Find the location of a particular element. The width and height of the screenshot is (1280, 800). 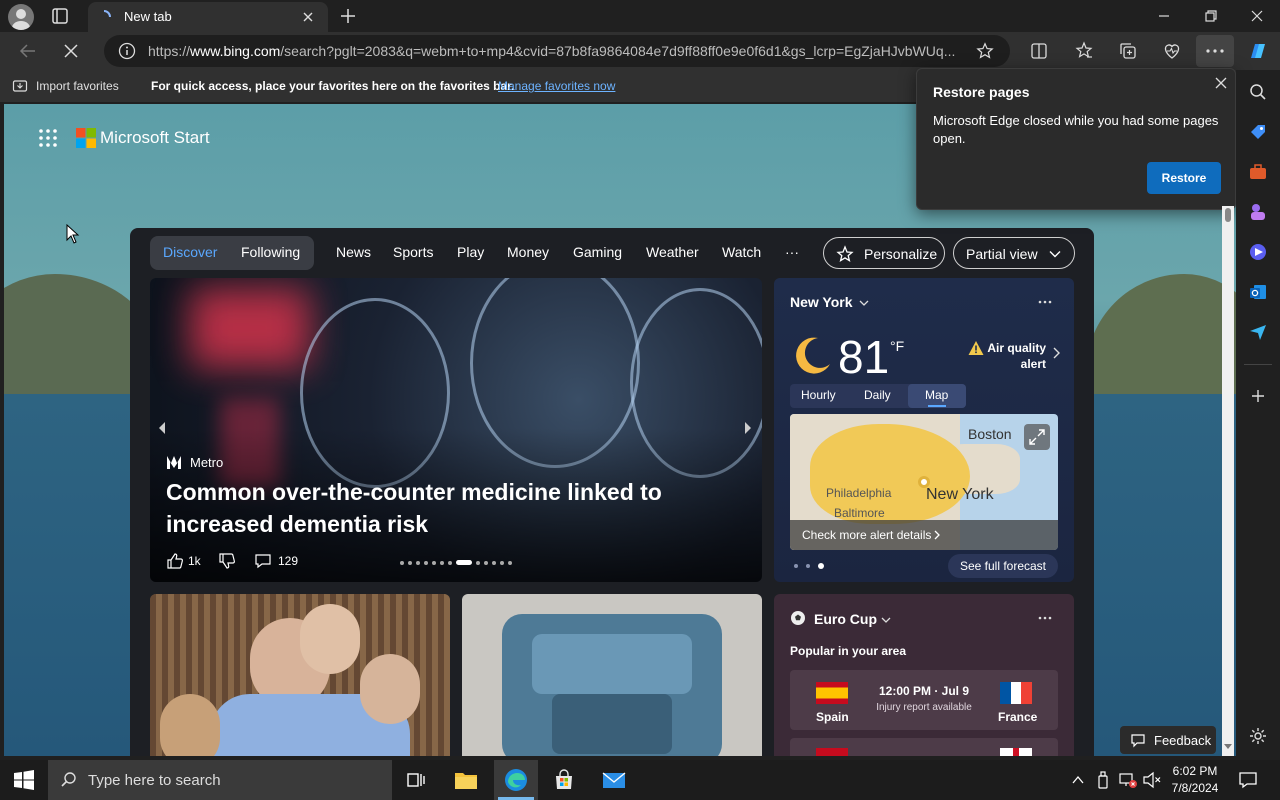

tab-play: Play is located at coordinates (470, 252).